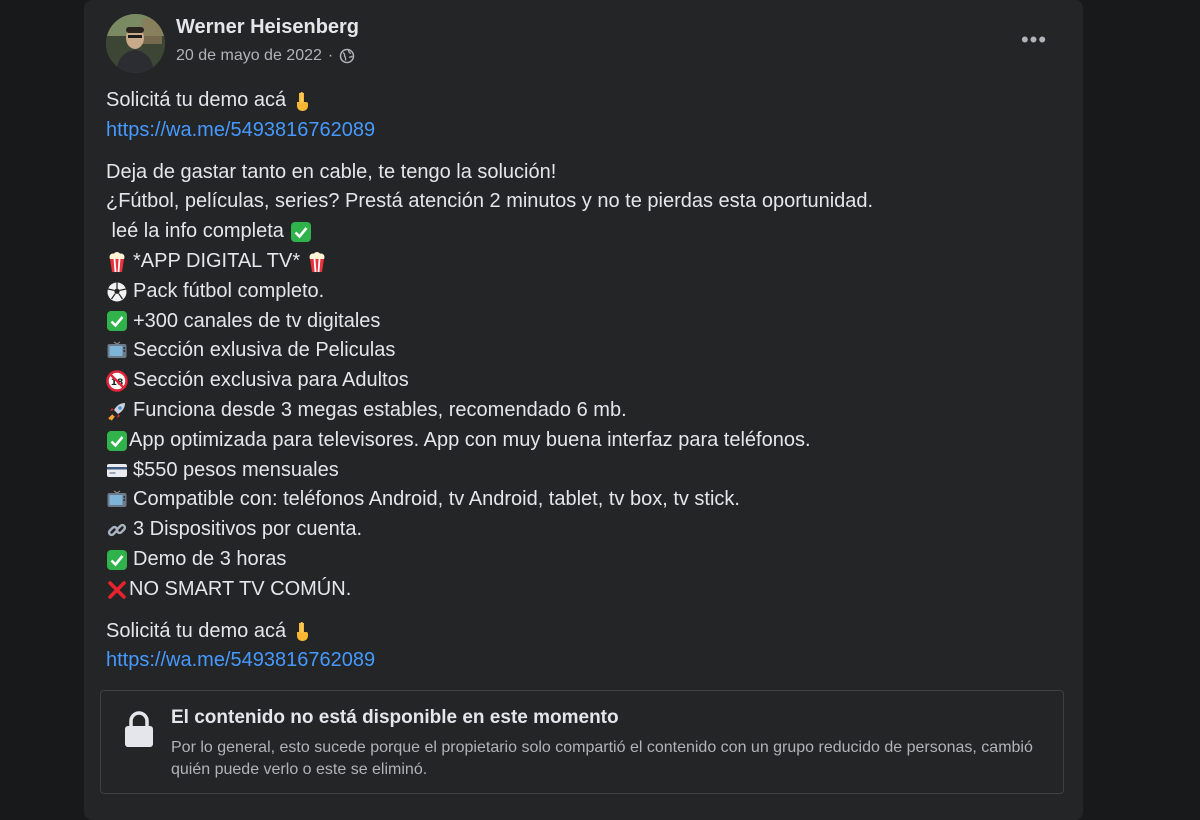 The width and height of the screenshot is (1200, 820). What do you see at coordinates (240, 588) in the screenshot?
I see `post-line-text: NO SMART TV COMÚN.` at bounding box center [240, 588].